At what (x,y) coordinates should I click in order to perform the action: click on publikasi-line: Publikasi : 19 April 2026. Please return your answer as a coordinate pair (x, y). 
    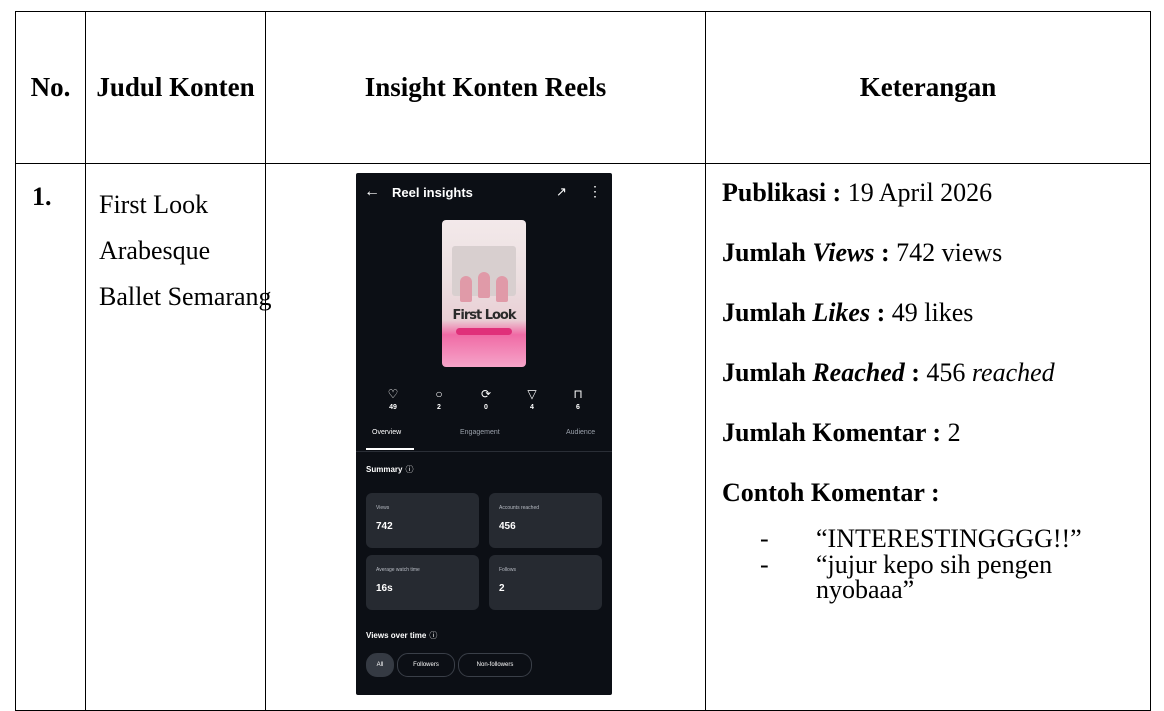
    Looking at the image, I should click on (936, 193).